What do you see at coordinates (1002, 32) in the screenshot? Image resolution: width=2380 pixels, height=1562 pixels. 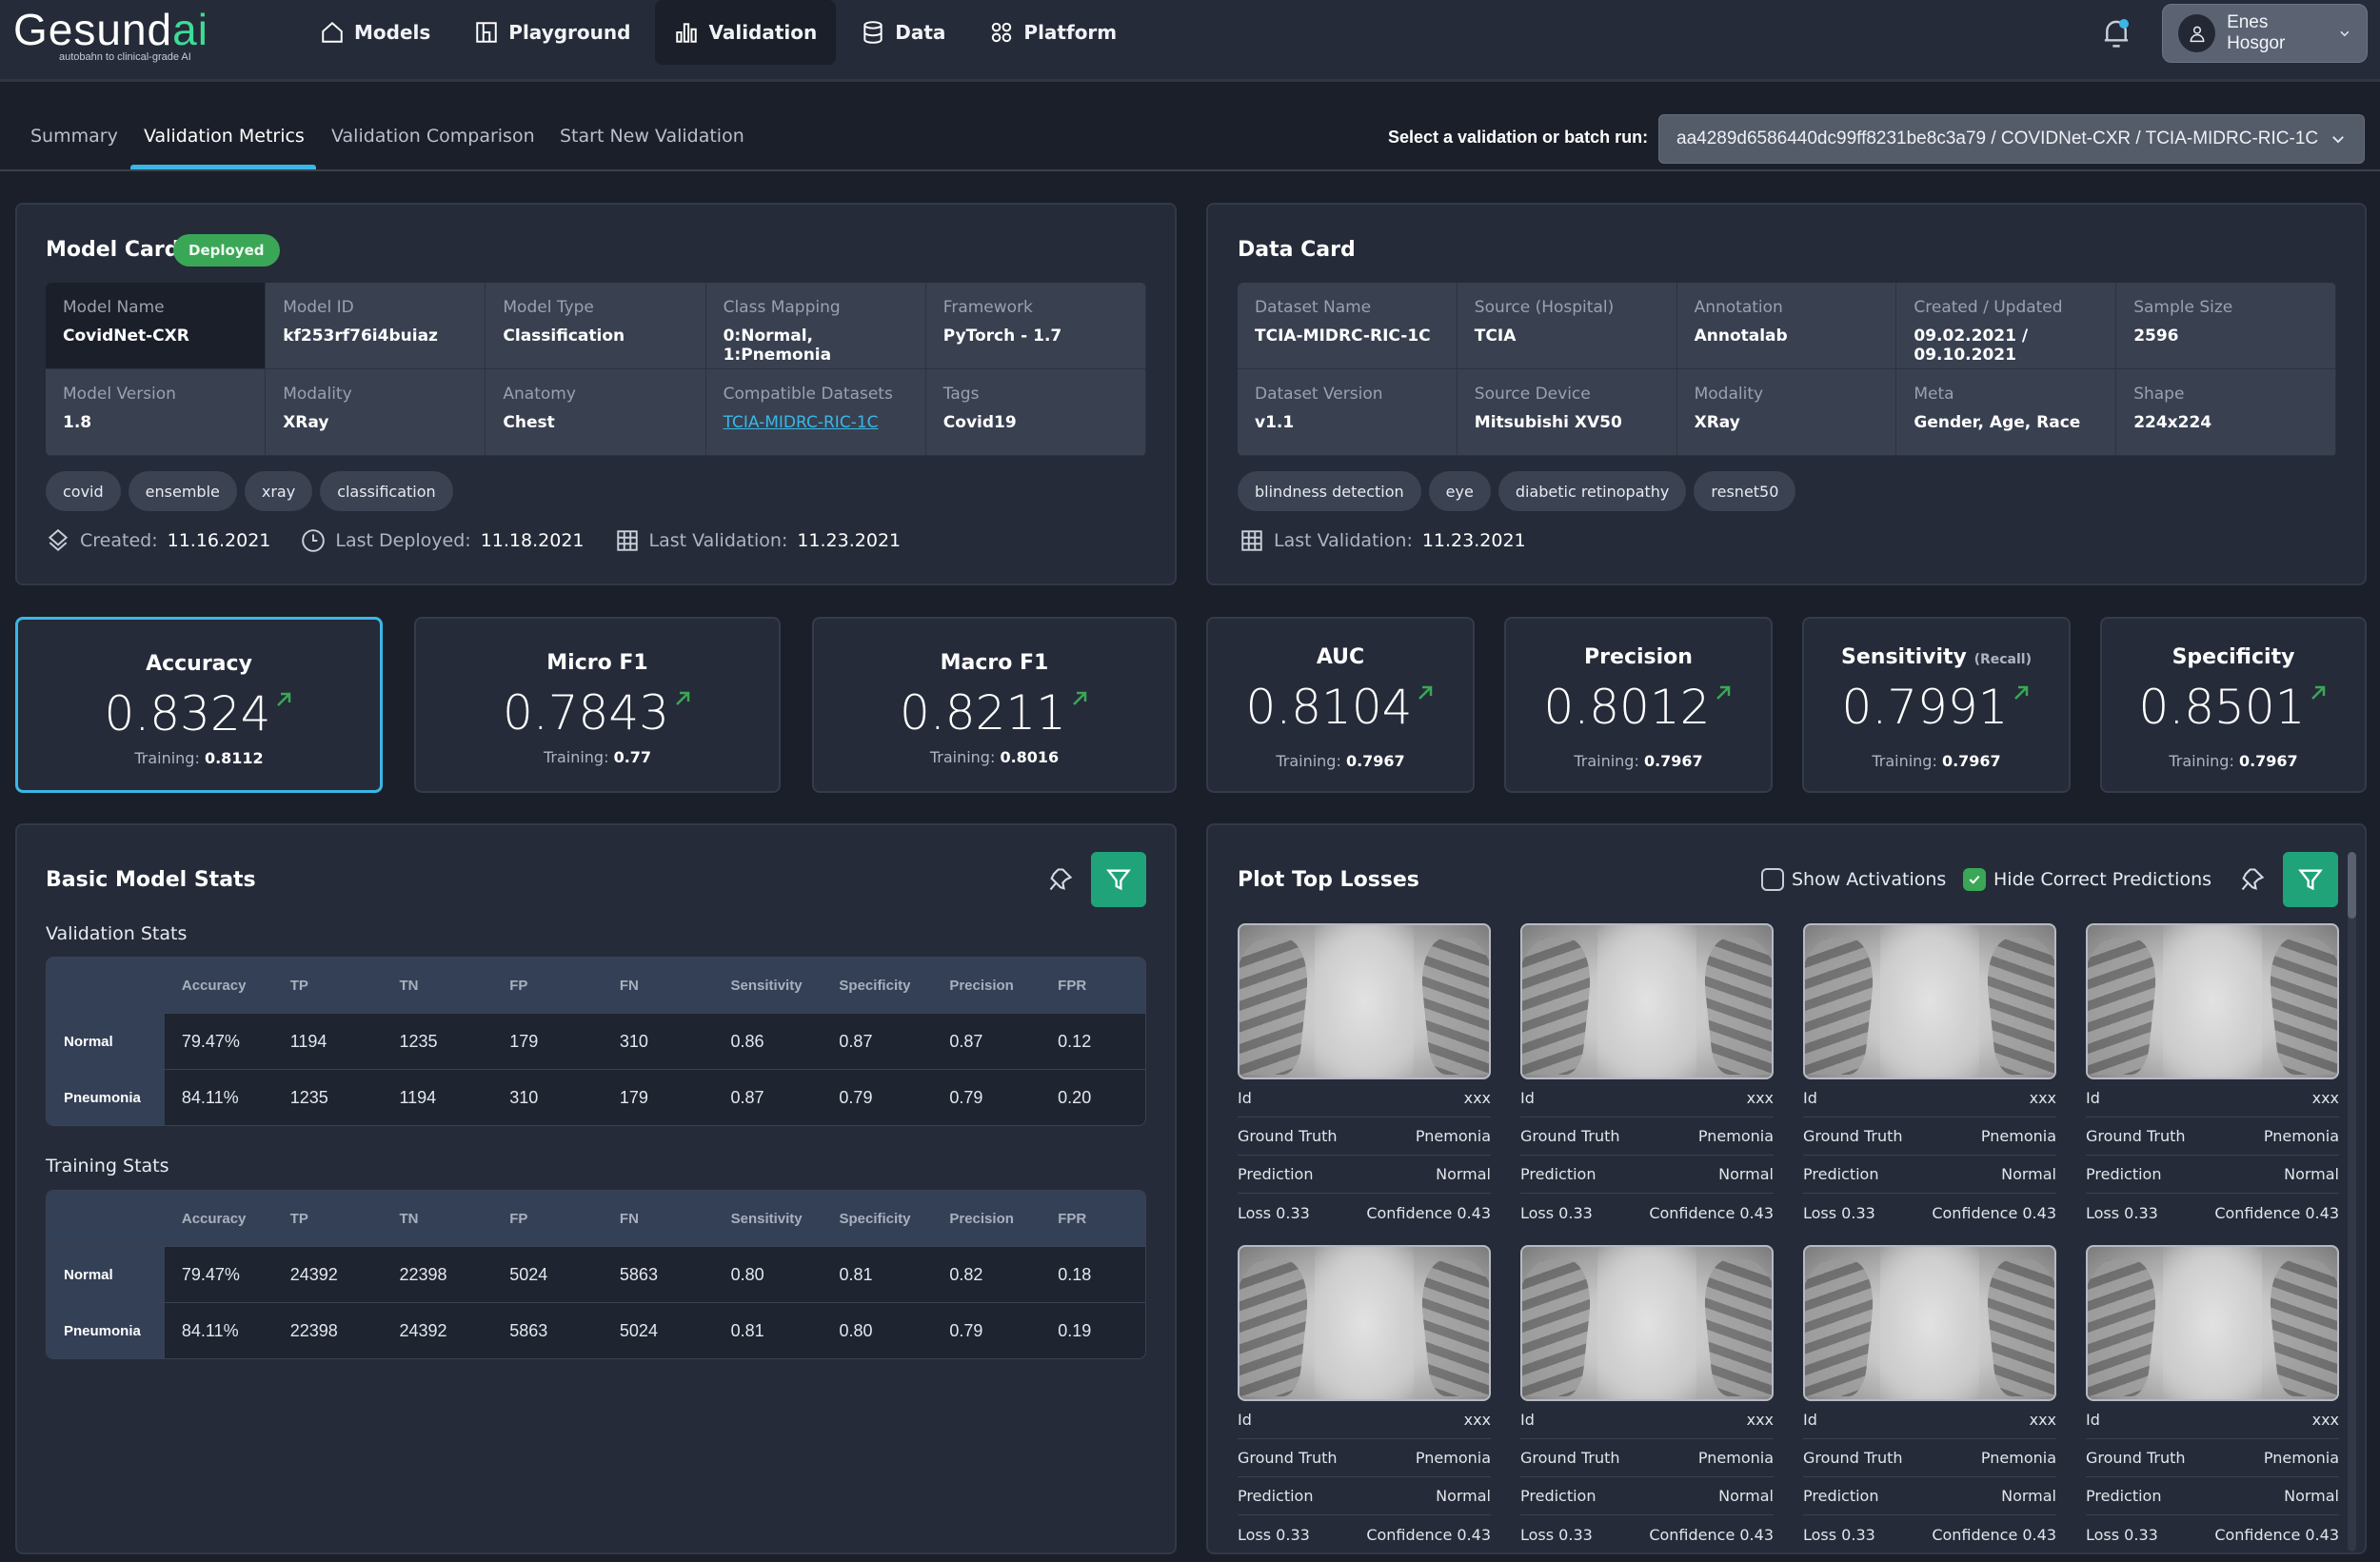 I see `grid-icon` at bounding box center [1002, 32].